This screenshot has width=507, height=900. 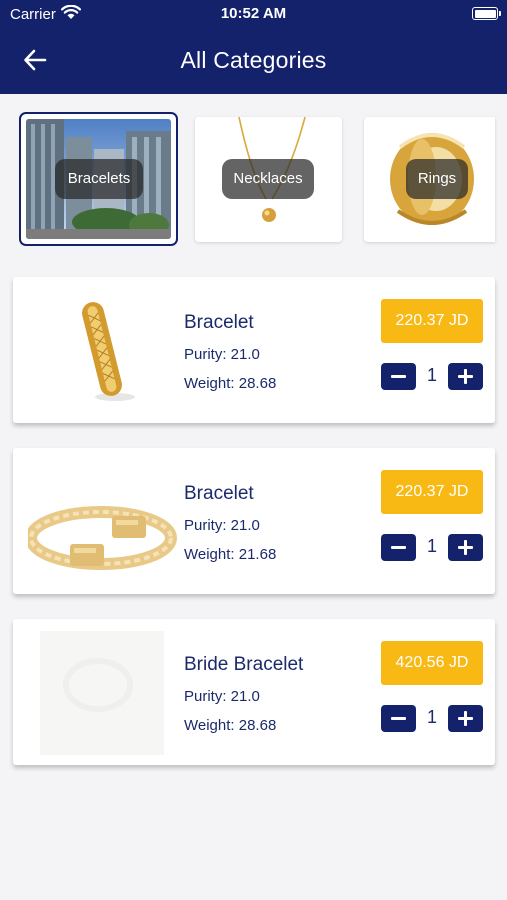 I want to click on clock: 10:52 AM, so click(x=253, y=13).